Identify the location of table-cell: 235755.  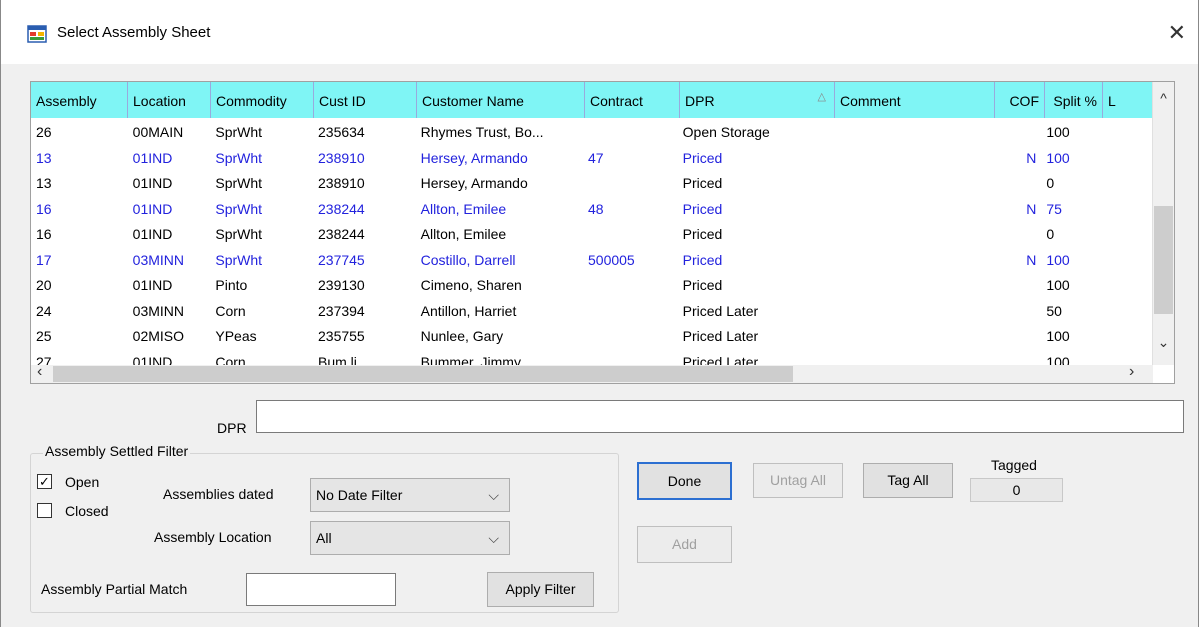
(341, 336).